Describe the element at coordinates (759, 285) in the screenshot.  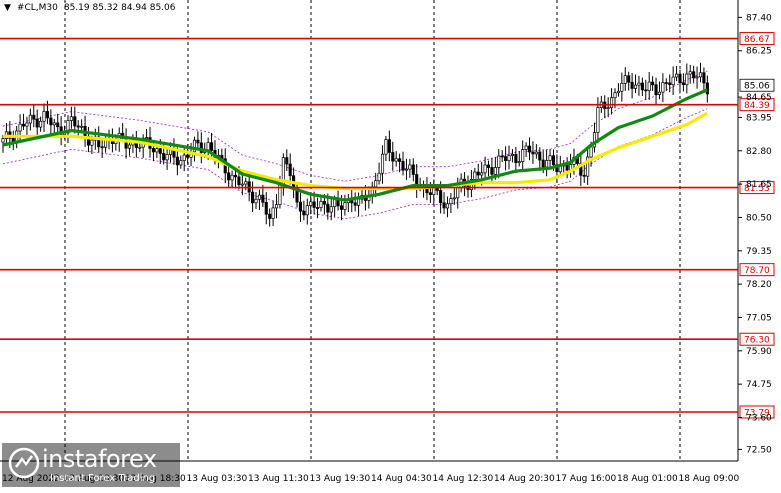
I see `y-tick-label: 78.20` at that location.